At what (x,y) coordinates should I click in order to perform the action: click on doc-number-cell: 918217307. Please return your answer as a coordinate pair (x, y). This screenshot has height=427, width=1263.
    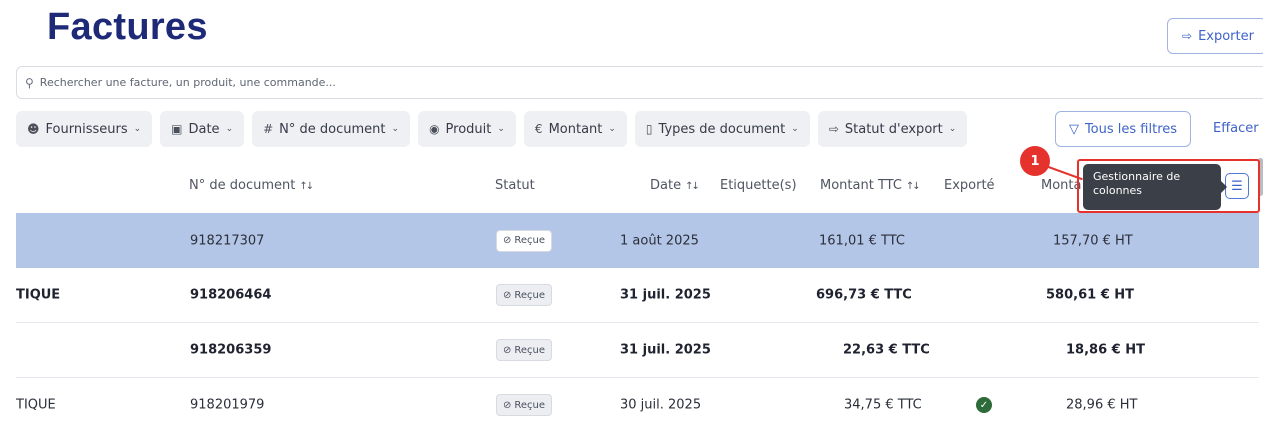
    Looking at the image, I should click on (227, 240).